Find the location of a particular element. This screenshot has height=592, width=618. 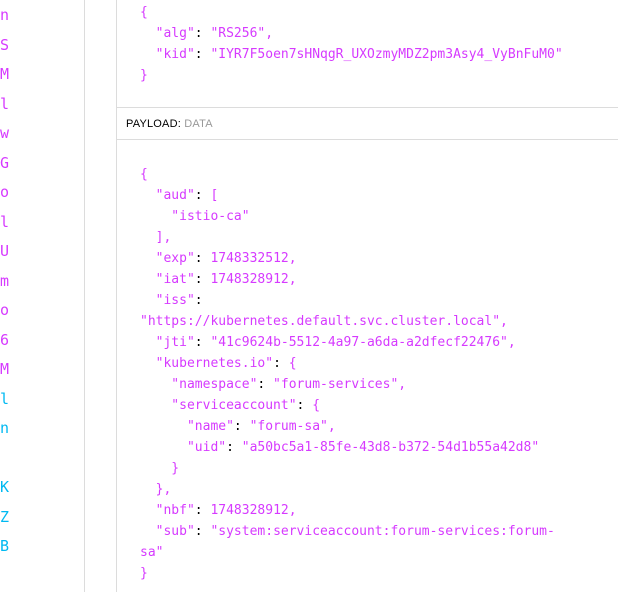

json-key: "kid" is located at coordinates (167, 54).